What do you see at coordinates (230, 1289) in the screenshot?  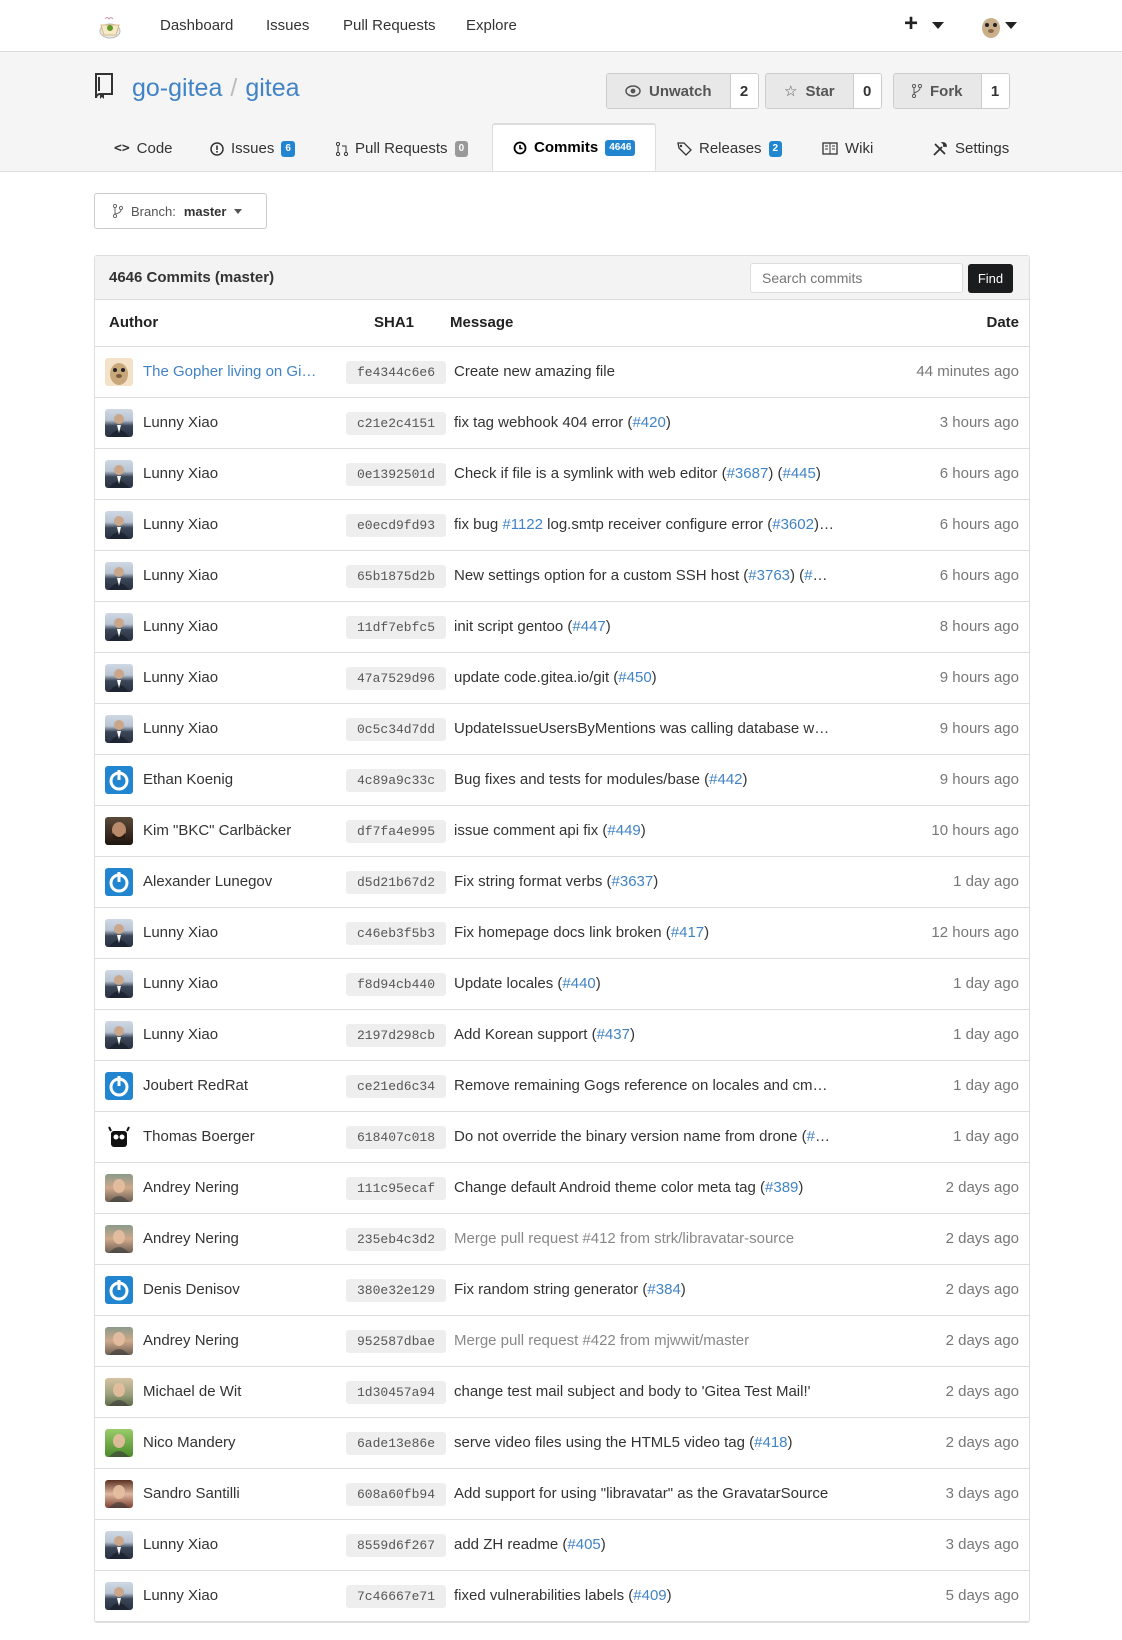 I see `author-name: Denis Denisov` at bounding box center [230, 1289].